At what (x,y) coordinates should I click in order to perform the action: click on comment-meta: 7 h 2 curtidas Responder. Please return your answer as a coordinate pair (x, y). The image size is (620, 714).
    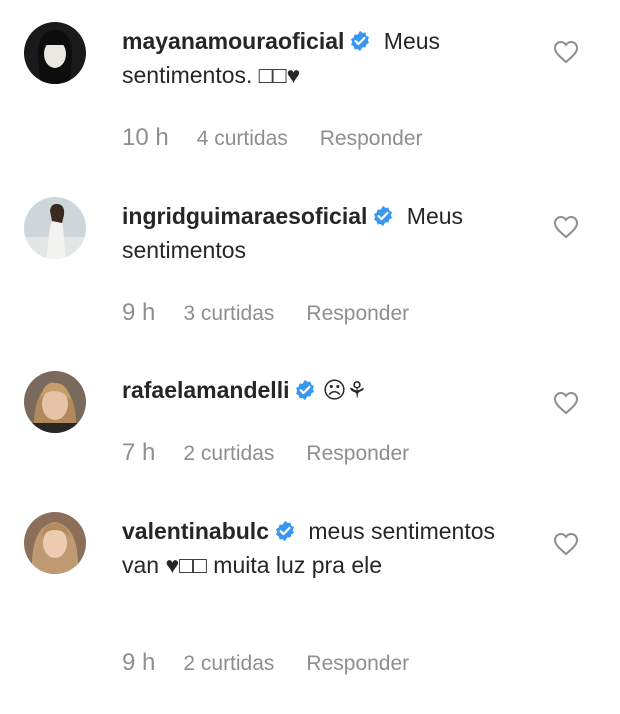
    Looking at the image, I should click on (265, 453).